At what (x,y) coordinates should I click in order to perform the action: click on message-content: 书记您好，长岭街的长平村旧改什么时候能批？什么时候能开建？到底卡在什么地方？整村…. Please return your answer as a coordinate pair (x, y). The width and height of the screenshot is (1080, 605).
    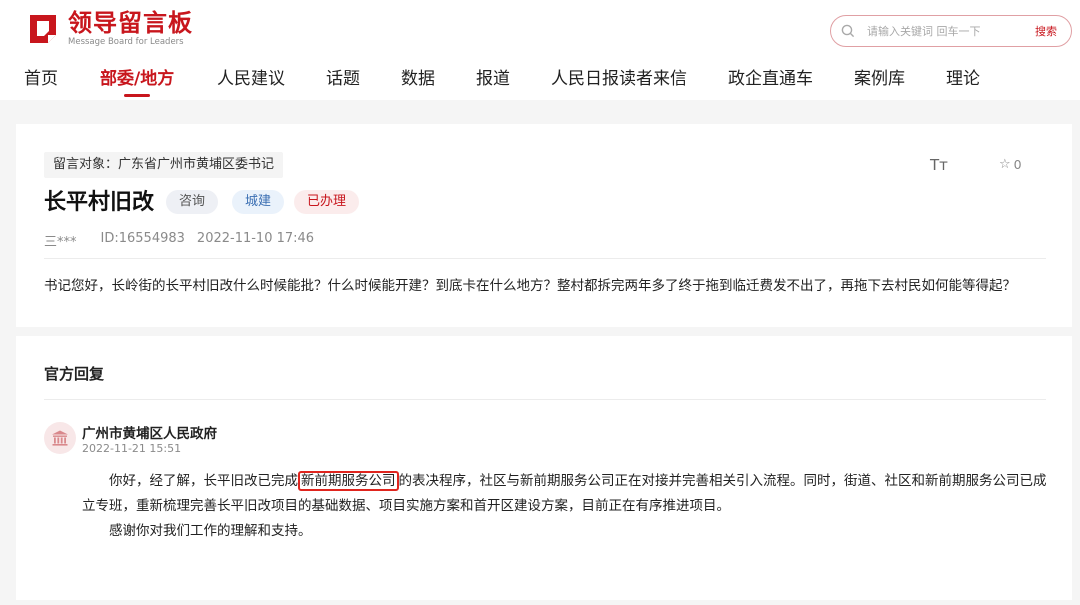
    Looking at the image, I should click on (530, 286).